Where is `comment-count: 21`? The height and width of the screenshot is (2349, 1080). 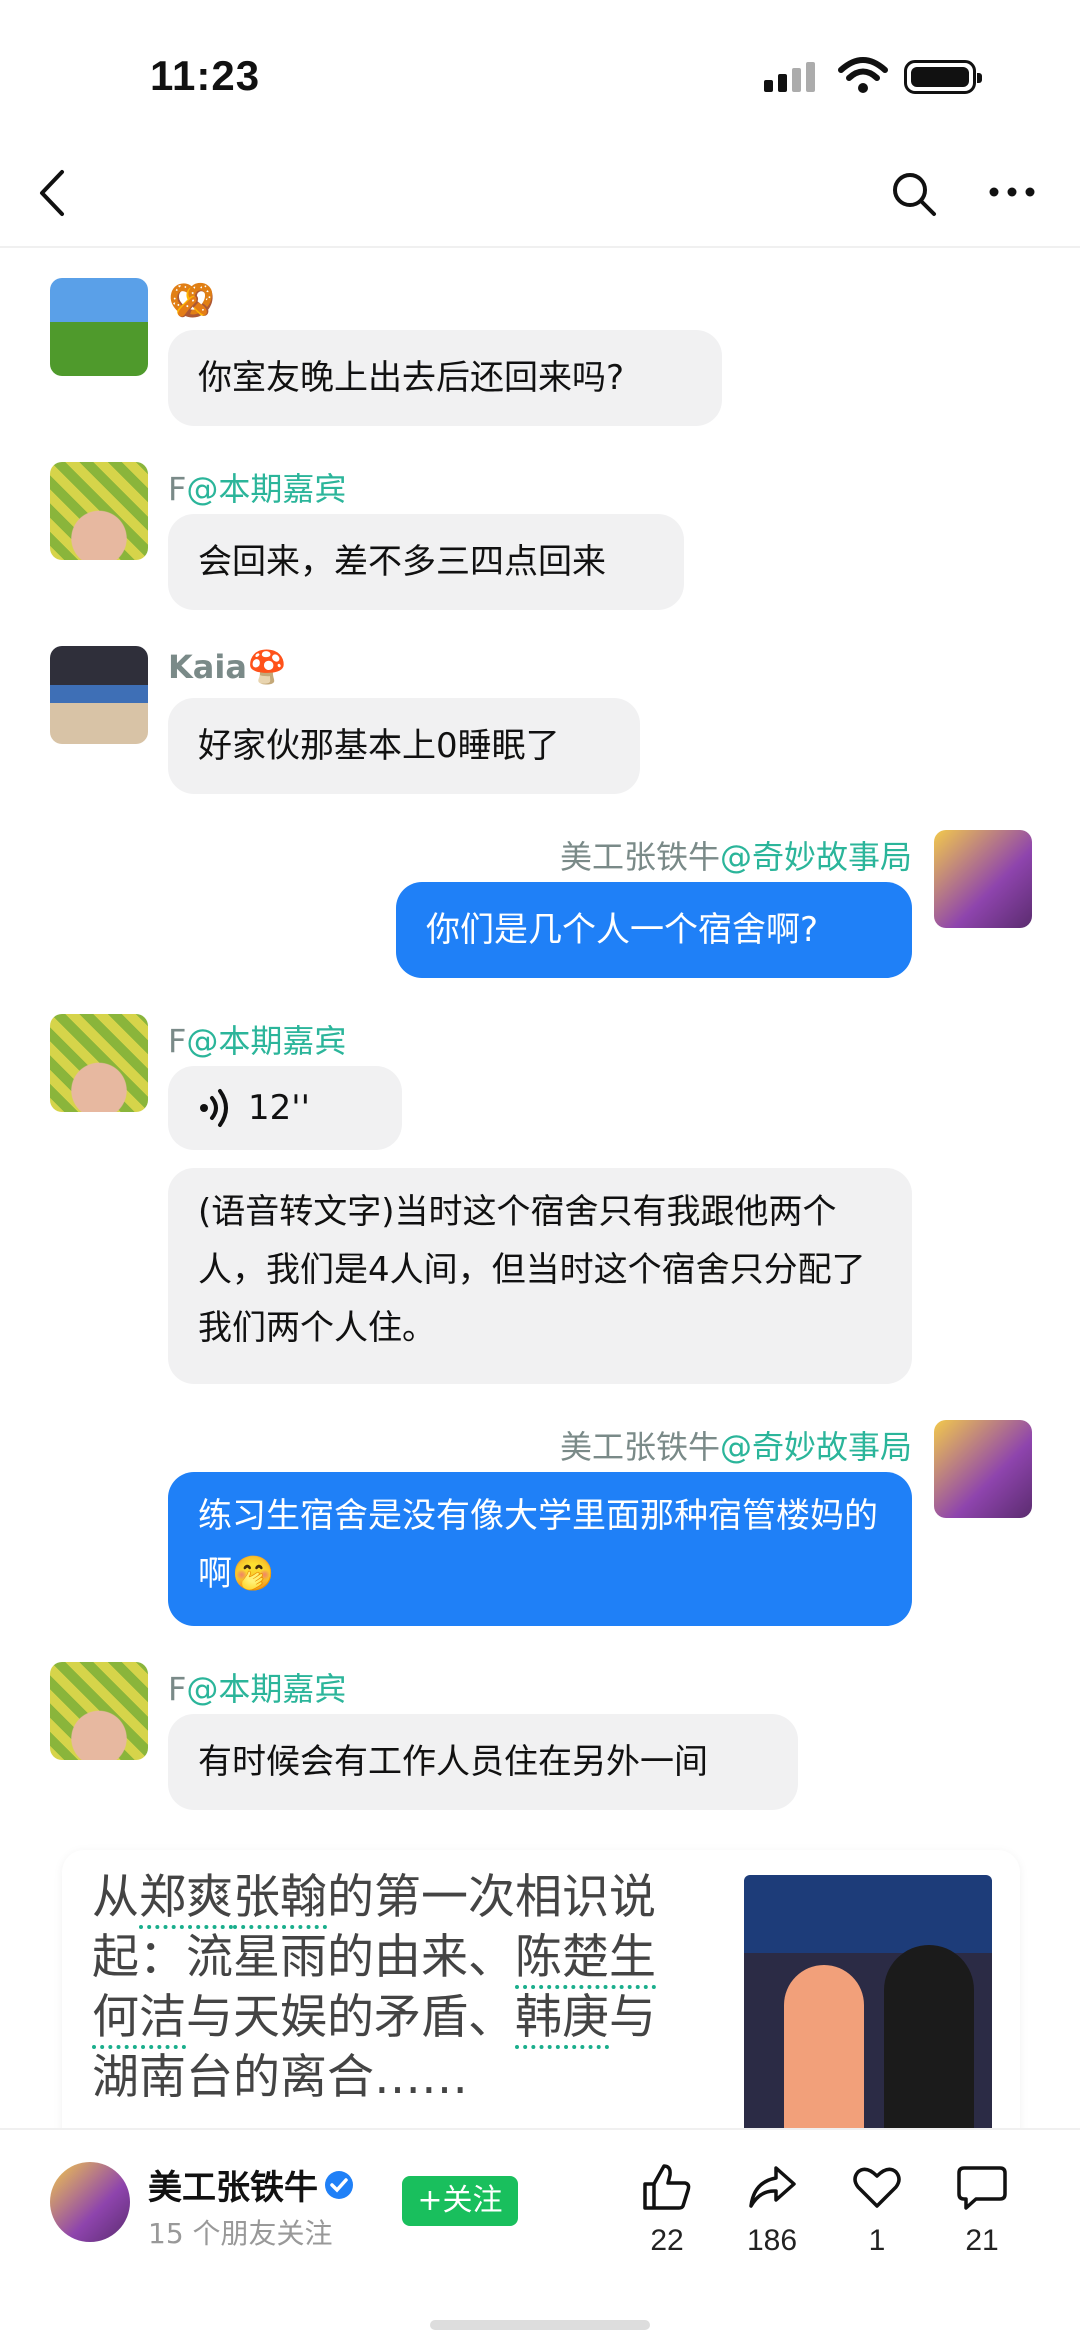 comment-count: 21 is located at coordinates (982, 2240).